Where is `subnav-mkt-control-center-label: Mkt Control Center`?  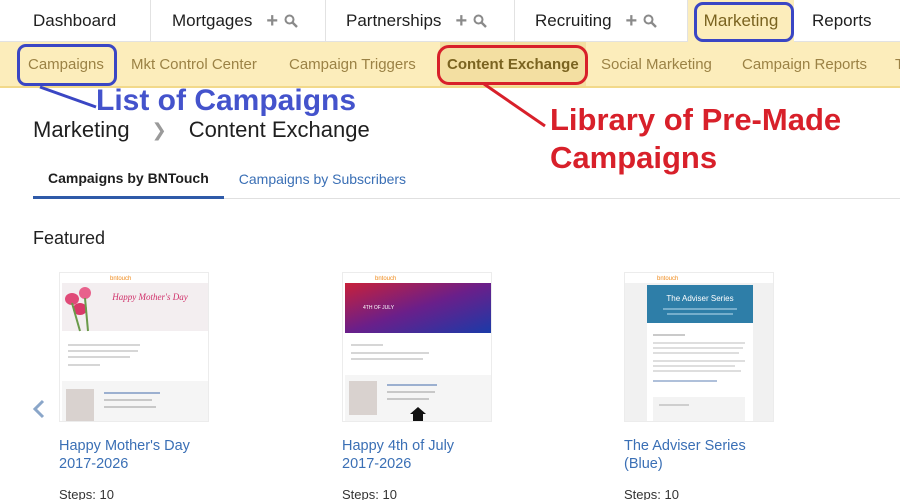 subnav-mkt-control-center-label: Mkt Control Center is located at coordinates (194, 64).